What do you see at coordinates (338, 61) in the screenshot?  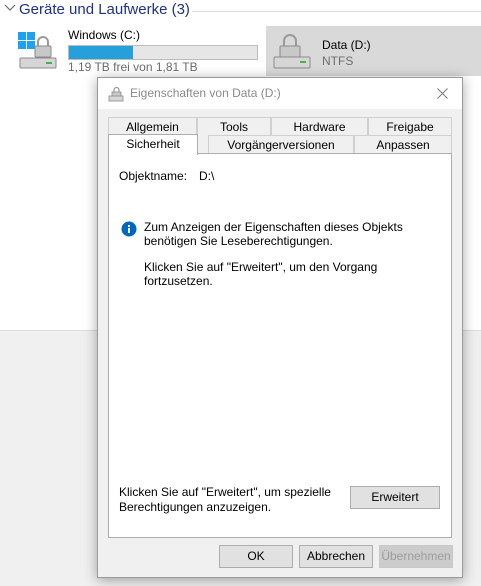 I see `drive-d-filesystem: NTFS` at bounding box center [338, 61].